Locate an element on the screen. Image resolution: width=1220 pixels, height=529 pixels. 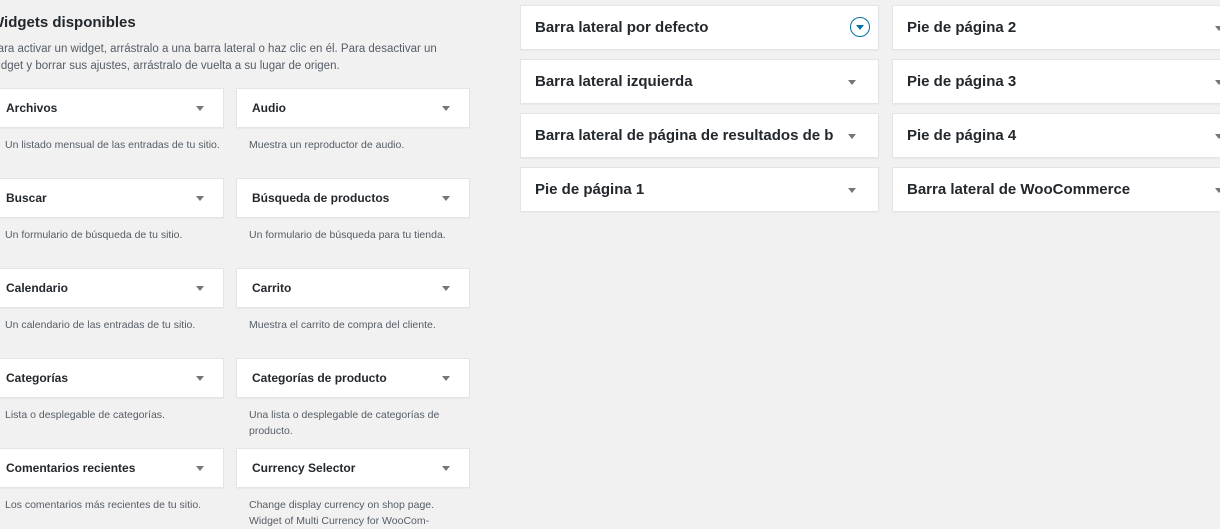
widget-comentarios-recientes: Comentarios recientes is located at coordinates (112, 468).